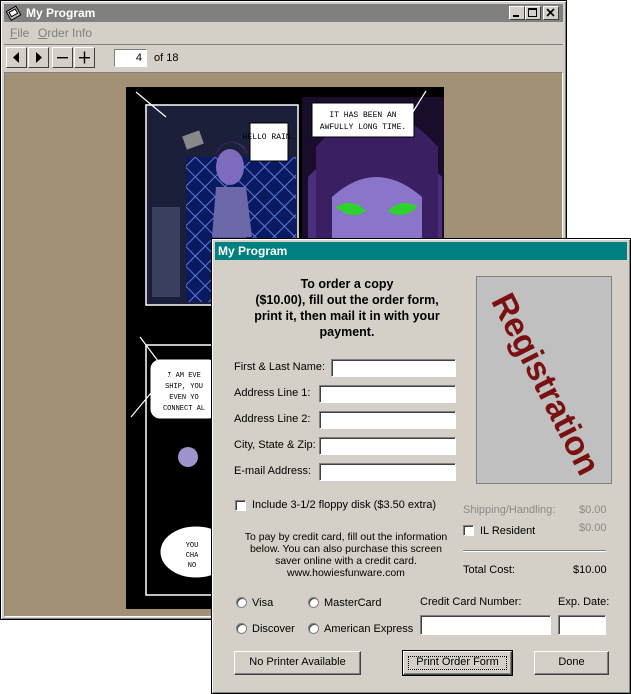 This screenshot has height=694, width=631. I want to click on email-field, so click(387, 472).